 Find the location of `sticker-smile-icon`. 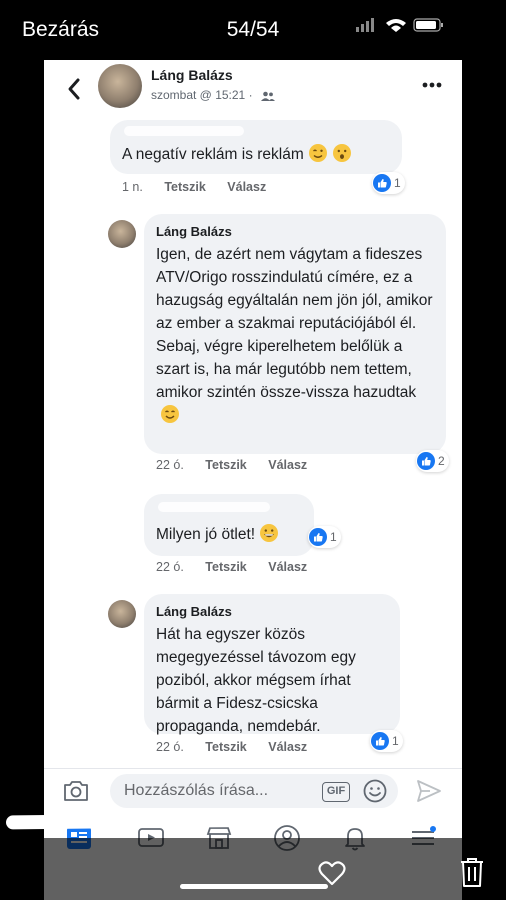

sticker-smile-icon is located at coordinates (375, 791).